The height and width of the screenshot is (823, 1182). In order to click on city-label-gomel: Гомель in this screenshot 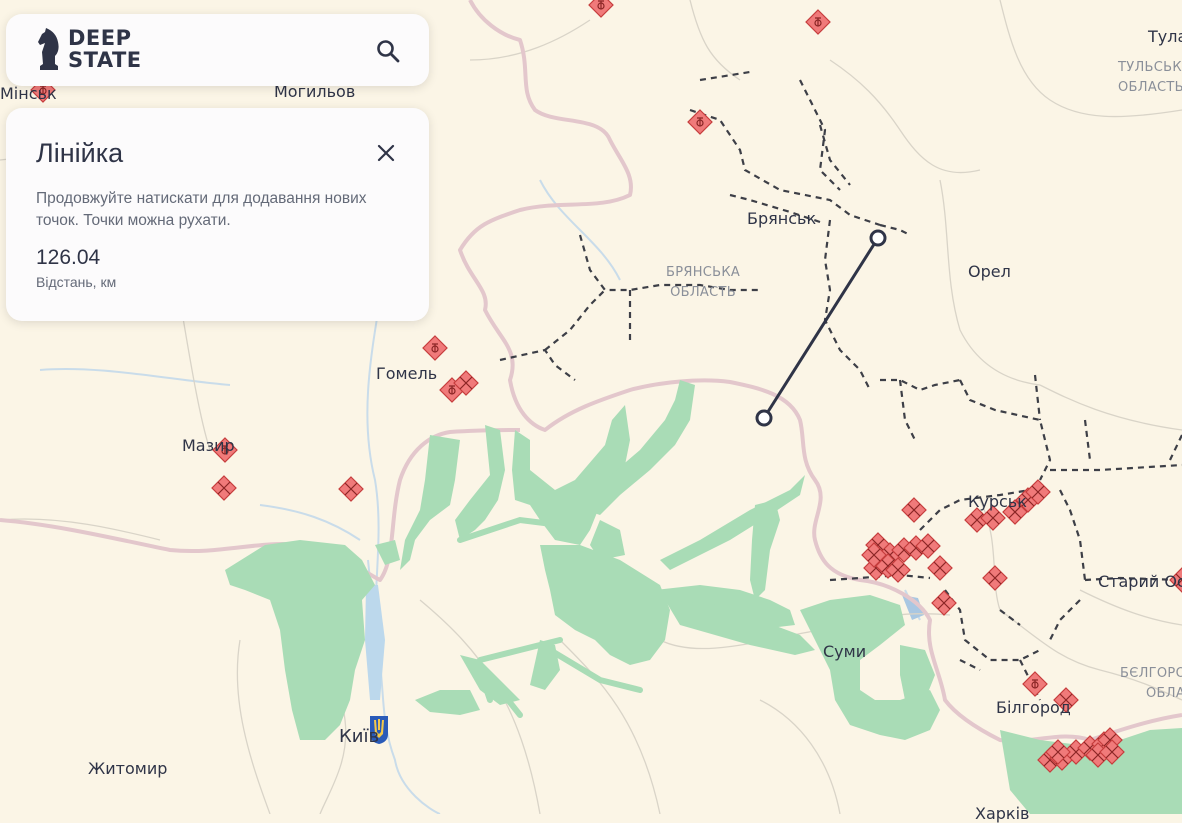, I will do `click(407, 373)`.